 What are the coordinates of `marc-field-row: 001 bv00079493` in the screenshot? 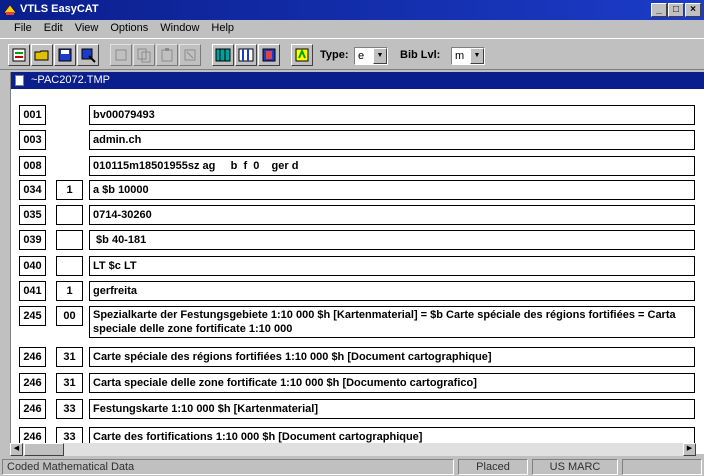 It's located at (353, 115).